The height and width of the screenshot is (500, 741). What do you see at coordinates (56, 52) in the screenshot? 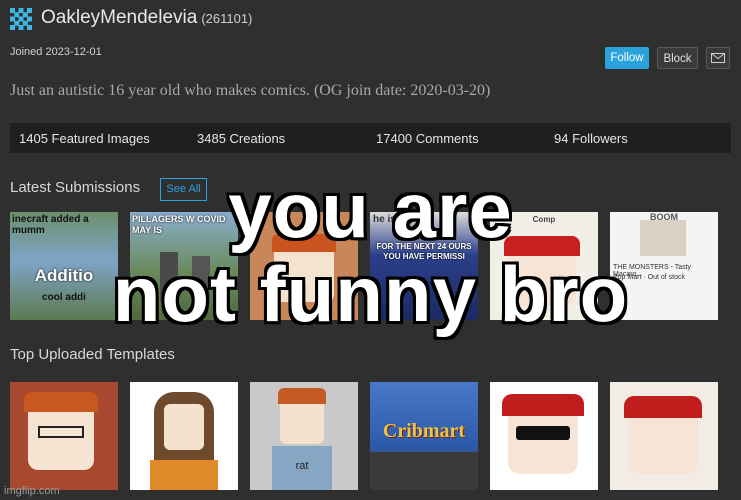
I see `joined-date: Joined 2023-12-01` at bounding box center [56, 52].